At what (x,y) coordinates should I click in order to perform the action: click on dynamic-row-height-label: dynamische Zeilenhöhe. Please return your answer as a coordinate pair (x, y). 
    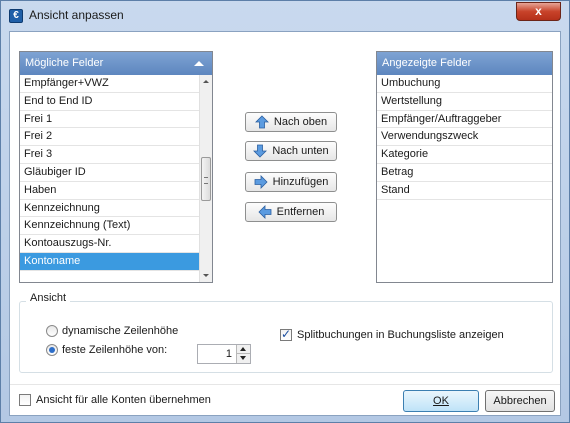
    Looking at the image, I should click on (120, 331).